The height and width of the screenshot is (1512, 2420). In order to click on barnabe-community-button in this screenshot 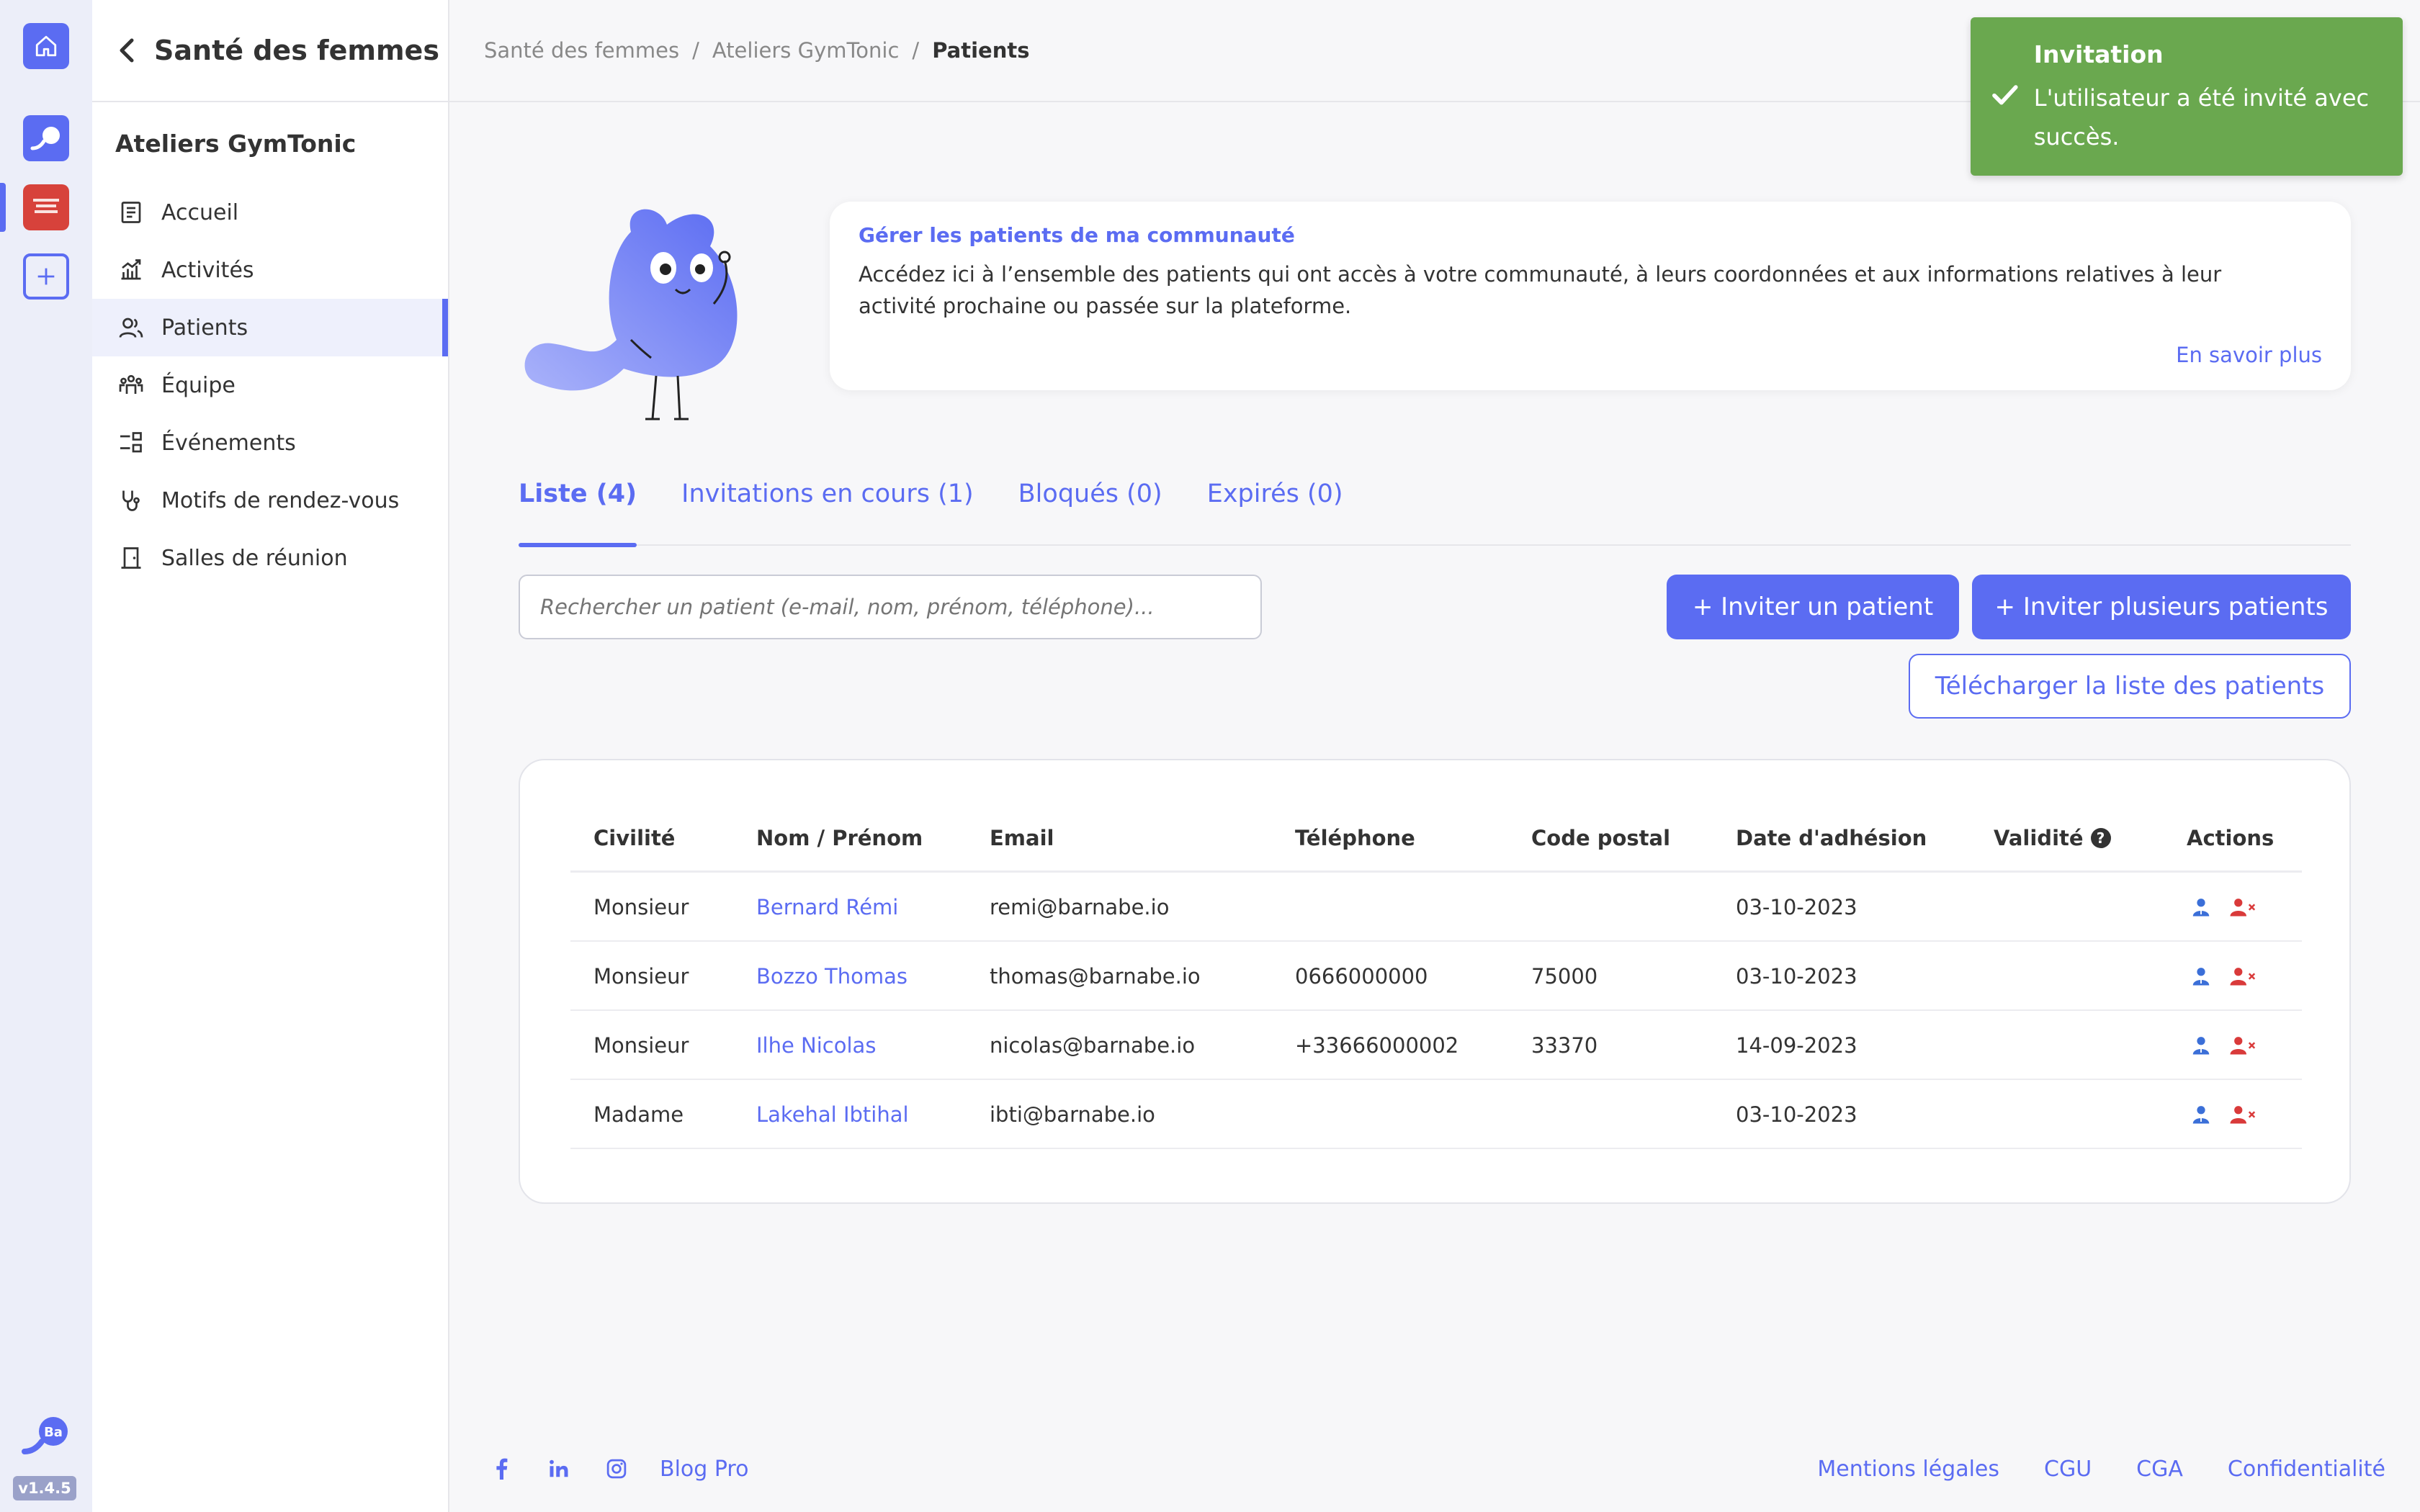, I will do `click(46, 138)`.